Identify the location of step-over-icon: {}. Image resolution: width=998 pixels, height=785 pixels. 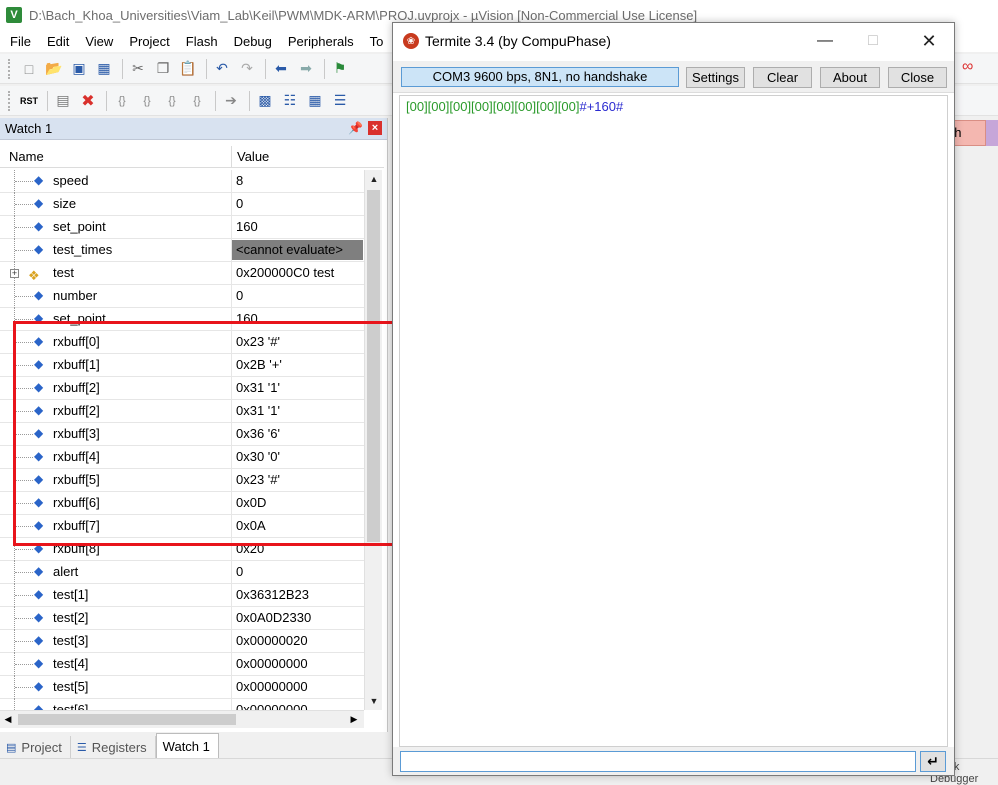
(147, 101).